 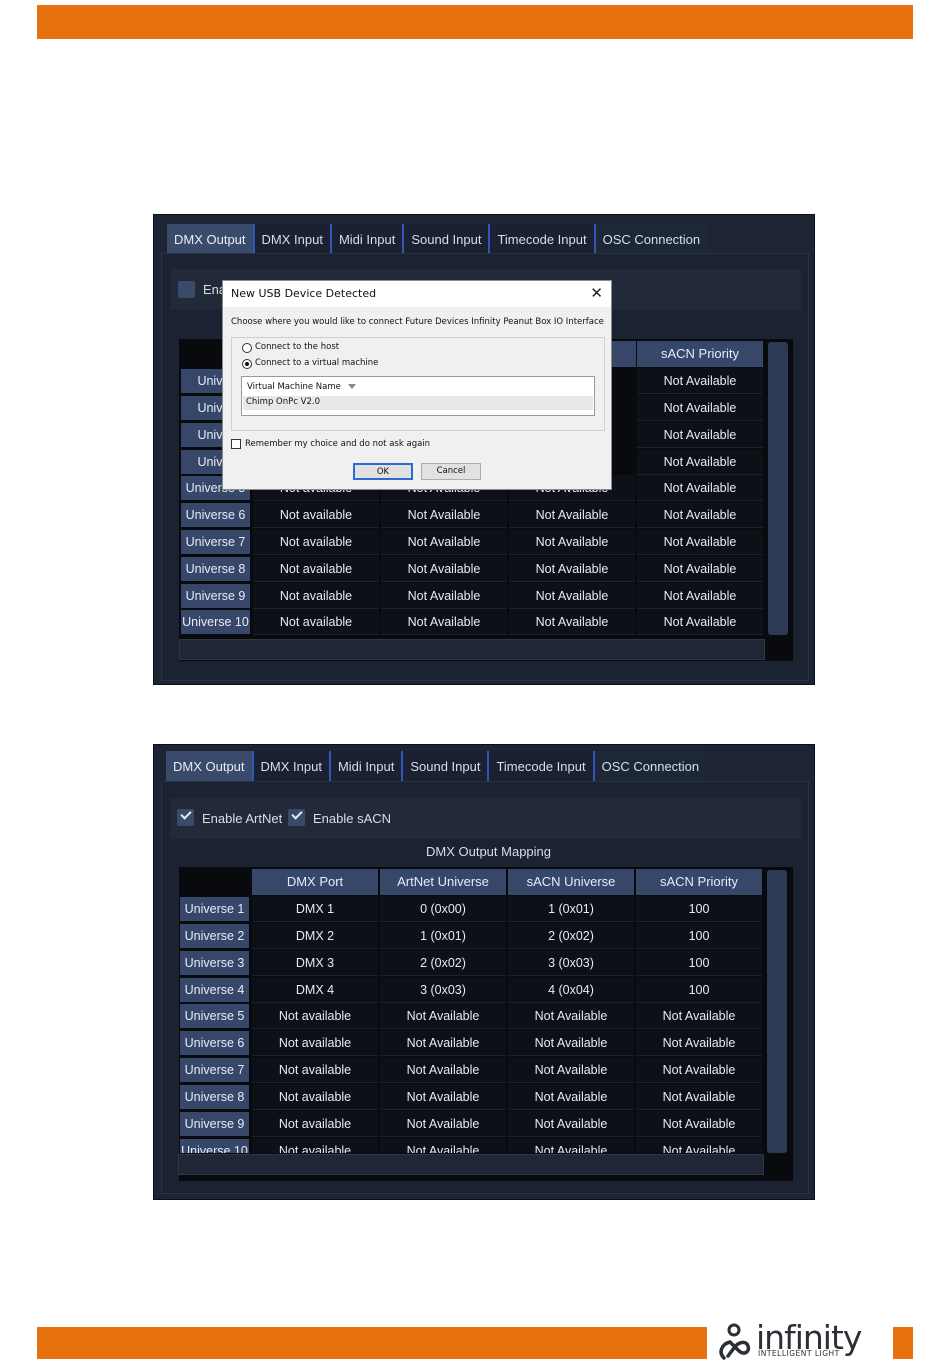 I want to click on bottom-orange-bar-right, so click(x=903, y=1343).